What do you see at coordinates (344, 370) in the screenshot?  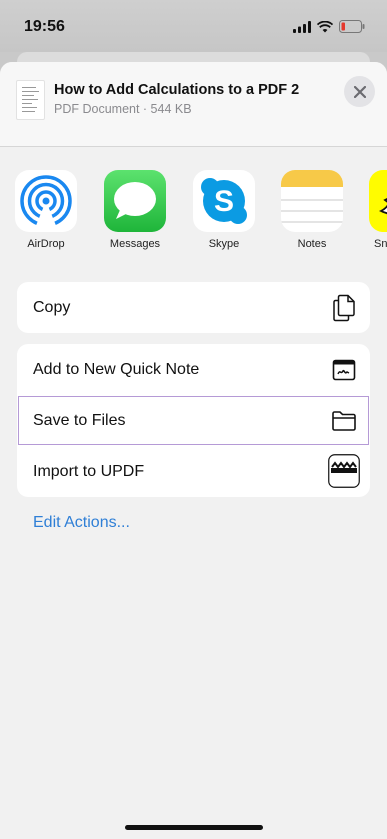 I see `quick-note-icon` at bounding box center [344, 370].